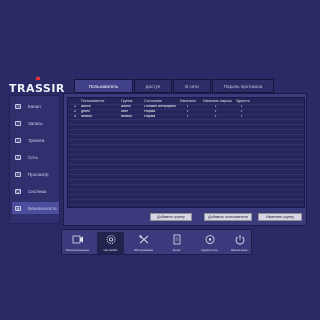  Describe the element at coordinates (209, 239) in the screenshot. I see `audio-icon` at that location.